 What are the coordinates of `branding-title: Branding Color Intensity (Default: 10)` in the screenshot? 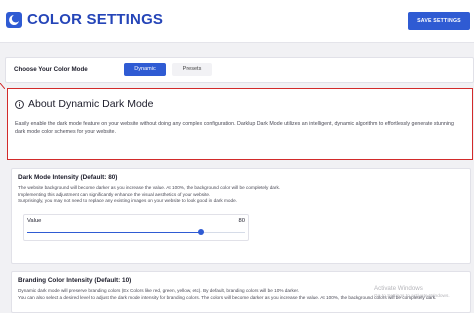 It's located at (75, 280).